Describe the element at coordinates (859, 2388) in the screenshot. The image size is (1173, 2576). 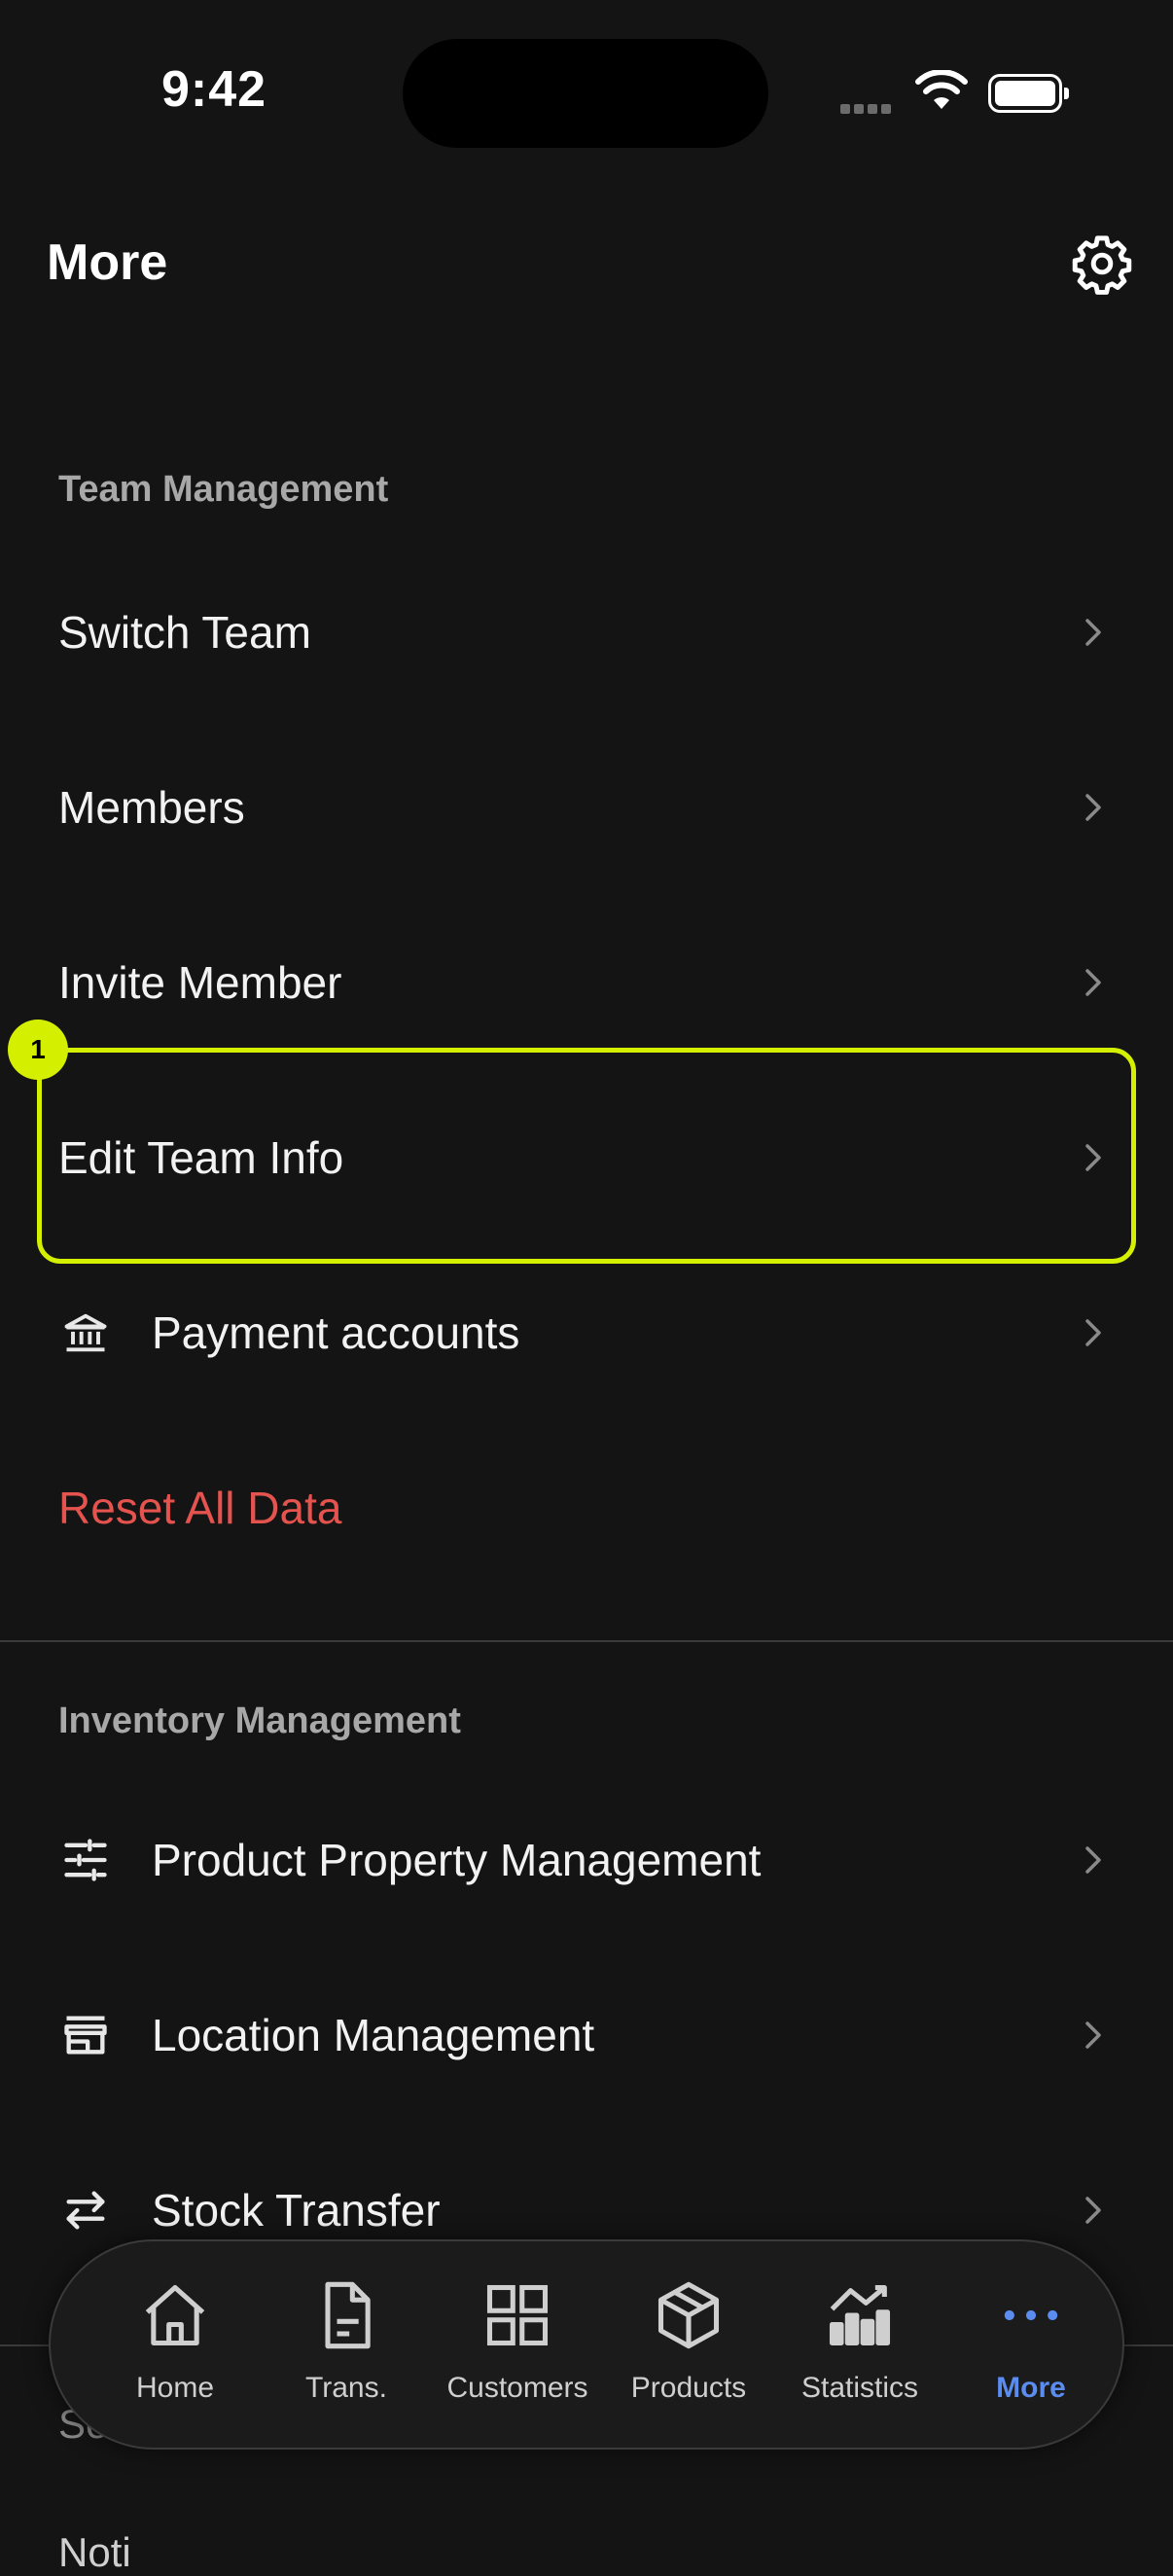
I see `tab-label: Statistics` at that location.